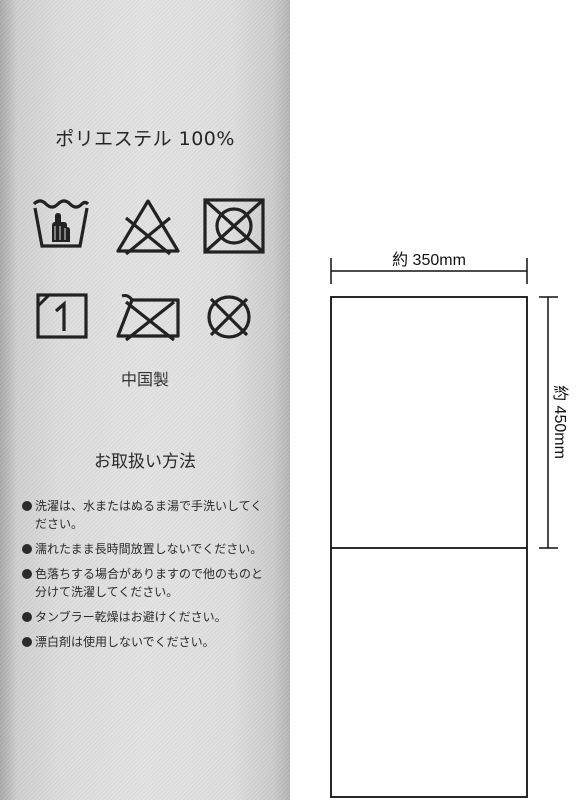 The height and width of the screenshot is (800, 579). I want to click on care-note: 漂白剤は使用しないでください。, so click(148, 642).